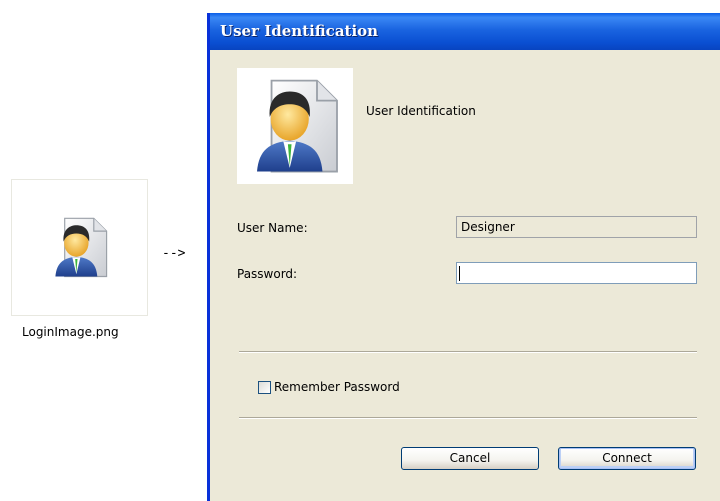 The height and width of the screenshot is (501, 720). What do you see at coordinates (264, 387) in the screenshot?
I see `remember-password-checkbox` at bounding box center [264, 387].